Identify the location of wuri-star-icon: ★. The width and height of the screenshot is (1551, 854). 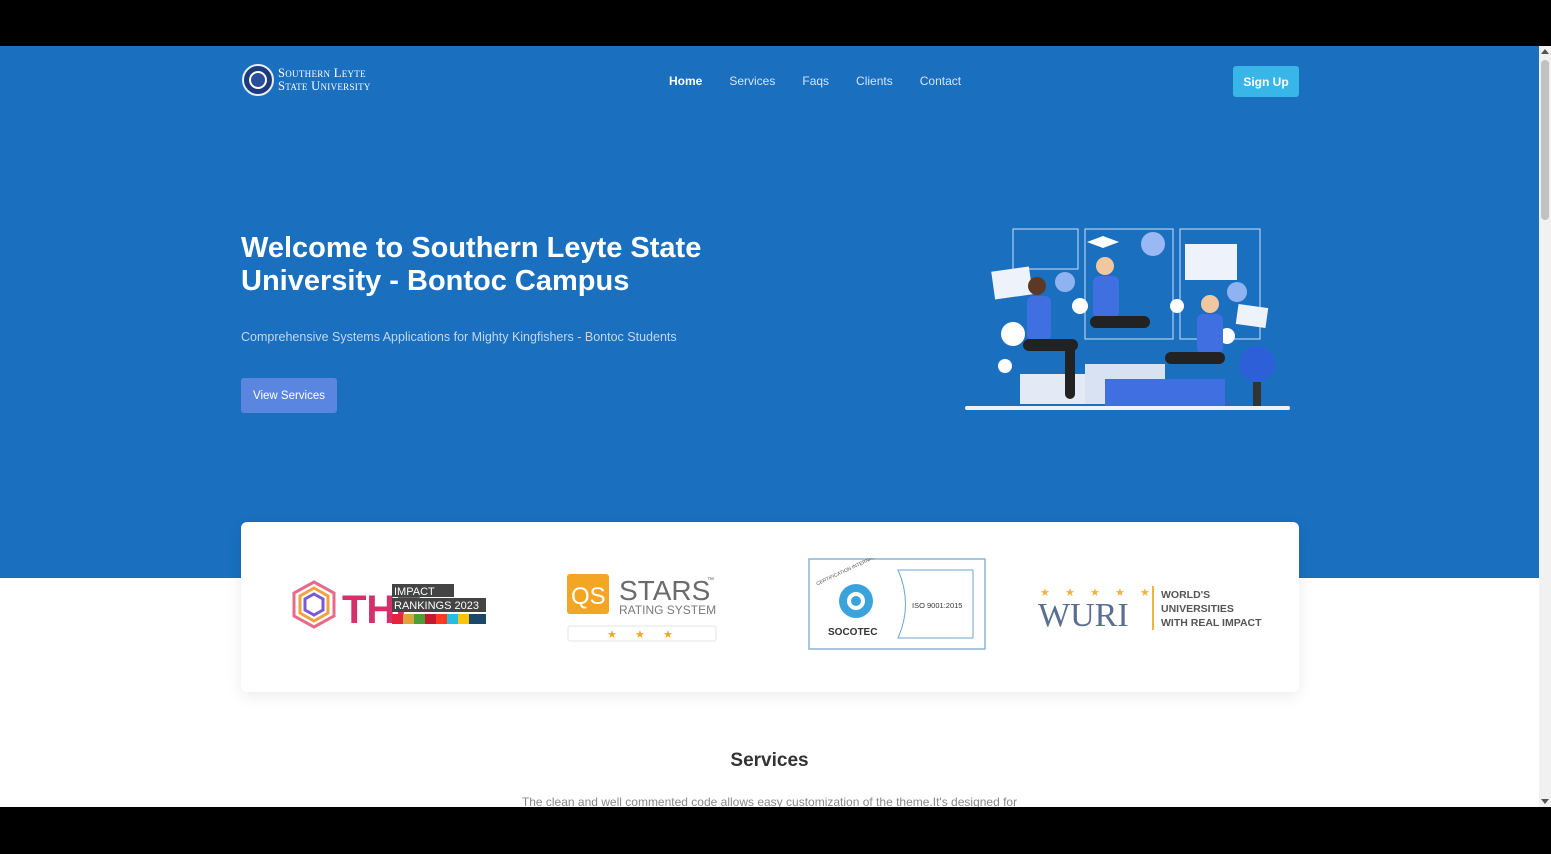
(1145, 592).